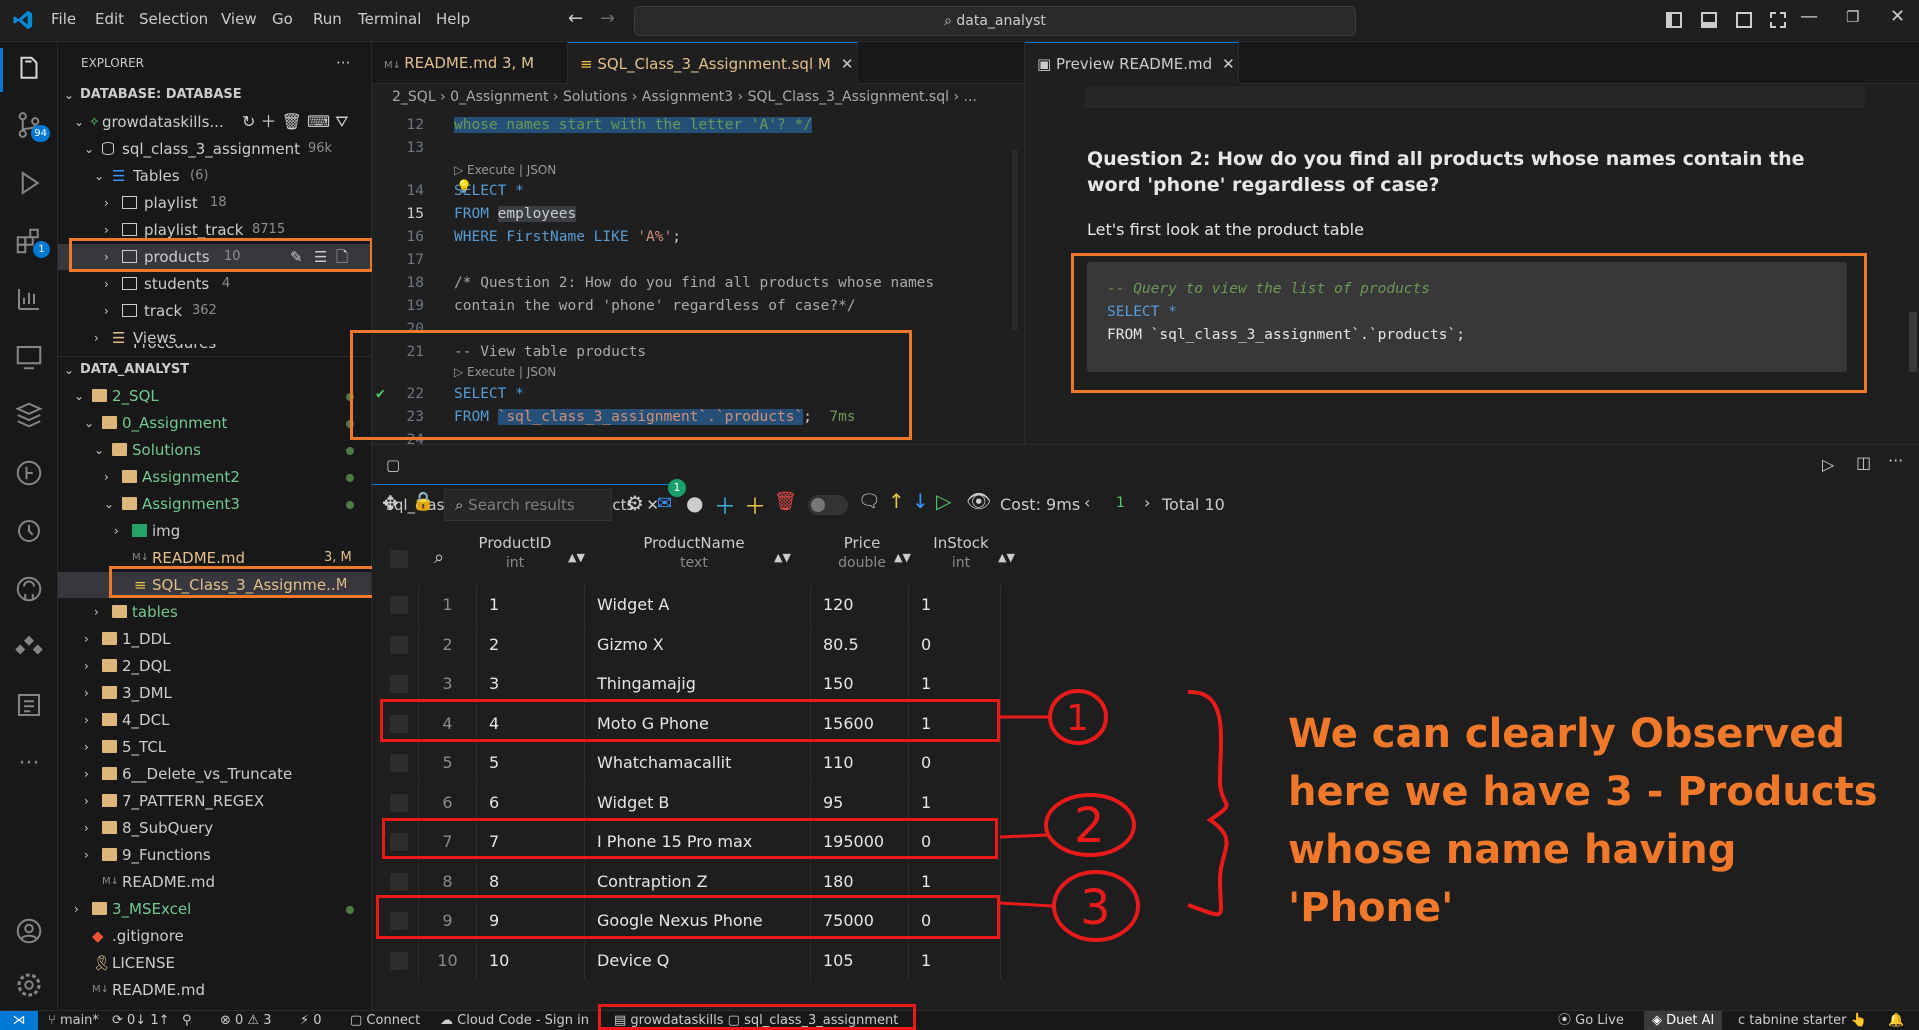 This screenshot has height=1030, width=1919. What do you see at coordinates (282, 19) in the screenshot?
I see `menu-go: Go` at bounding box center [282, 19].